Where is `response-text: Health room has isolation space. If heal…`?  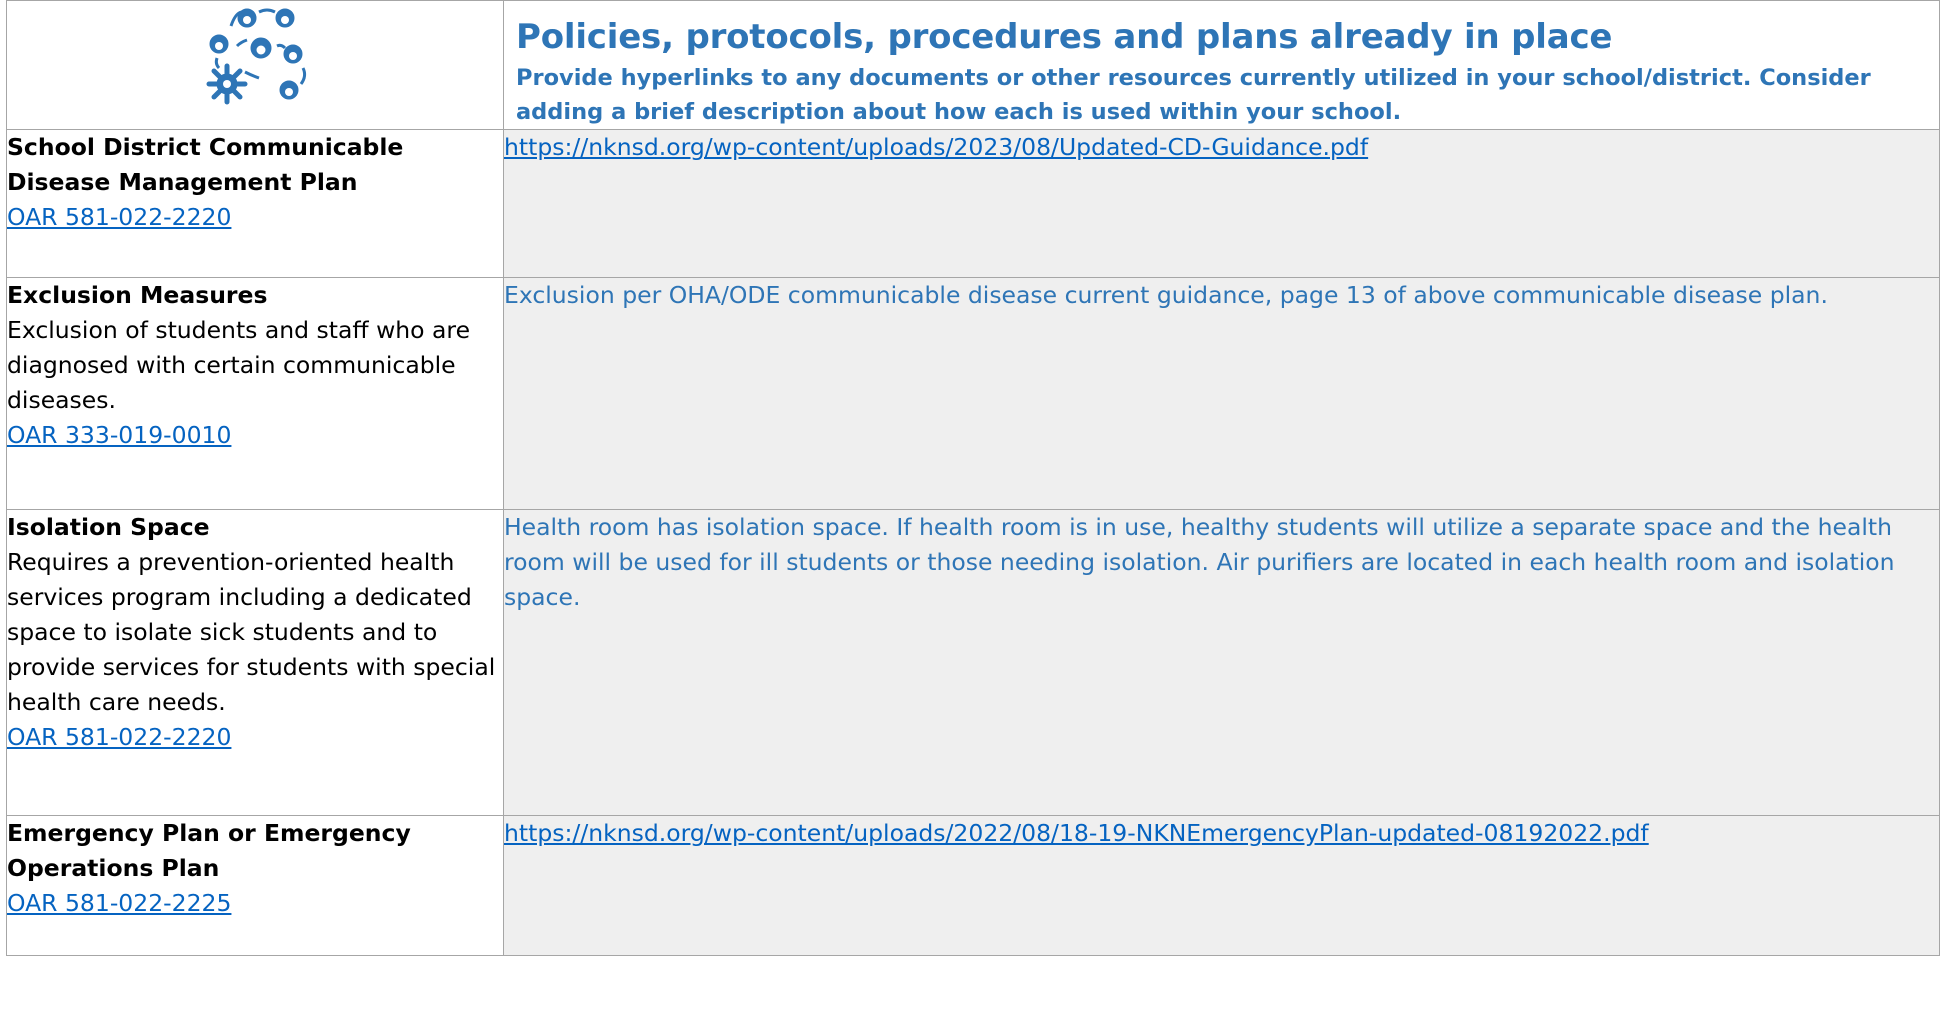
response-text: Health room has isolation space. If heal… is located at coordinates (1199, 562).